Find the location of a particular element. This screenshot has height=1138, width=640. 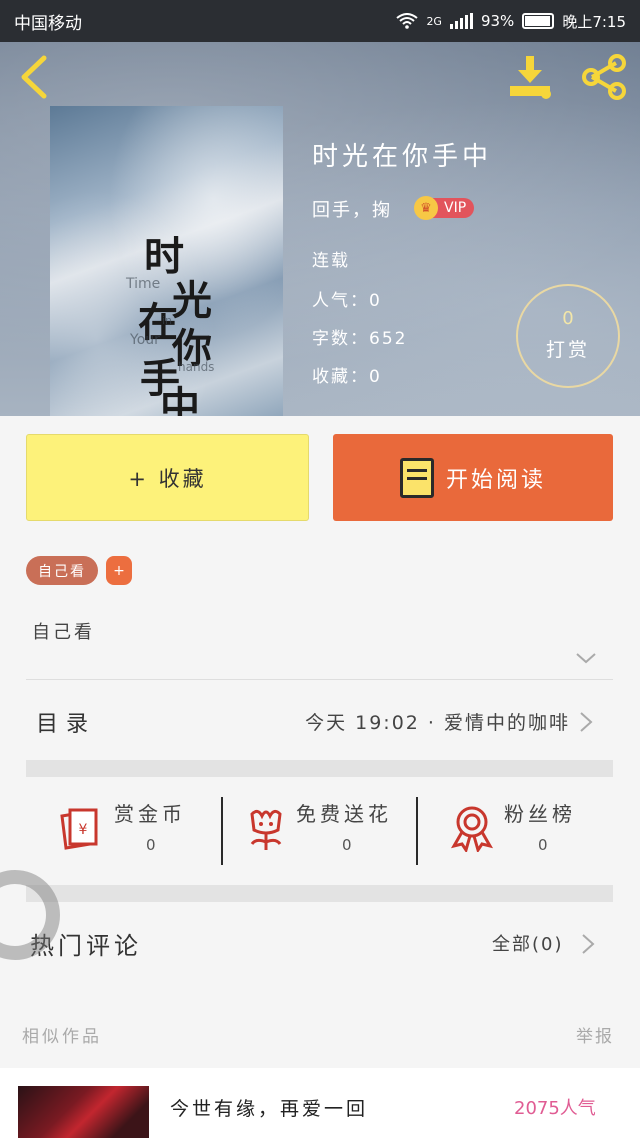

gold-coin-reward: ¥ 赏金币 0 is located at coordinates (131, 830).